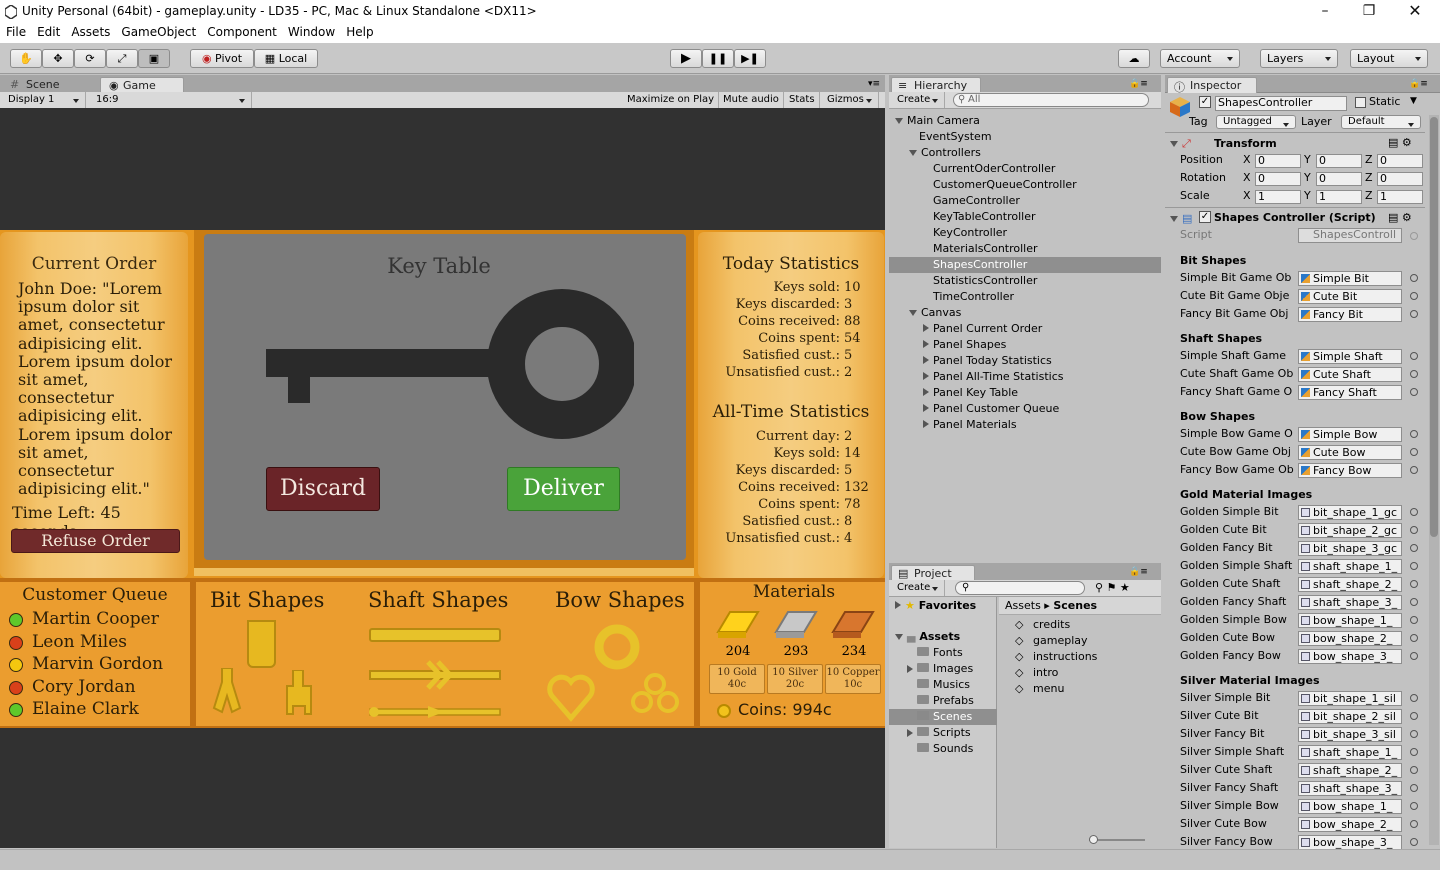 Image resolution: width=1440 pixels, height=870 pixels. What do you see at coordinates (1036, 673) in the screenshot?
I see `scene-file: ◇ intro` at bounding box center [1036, 673].